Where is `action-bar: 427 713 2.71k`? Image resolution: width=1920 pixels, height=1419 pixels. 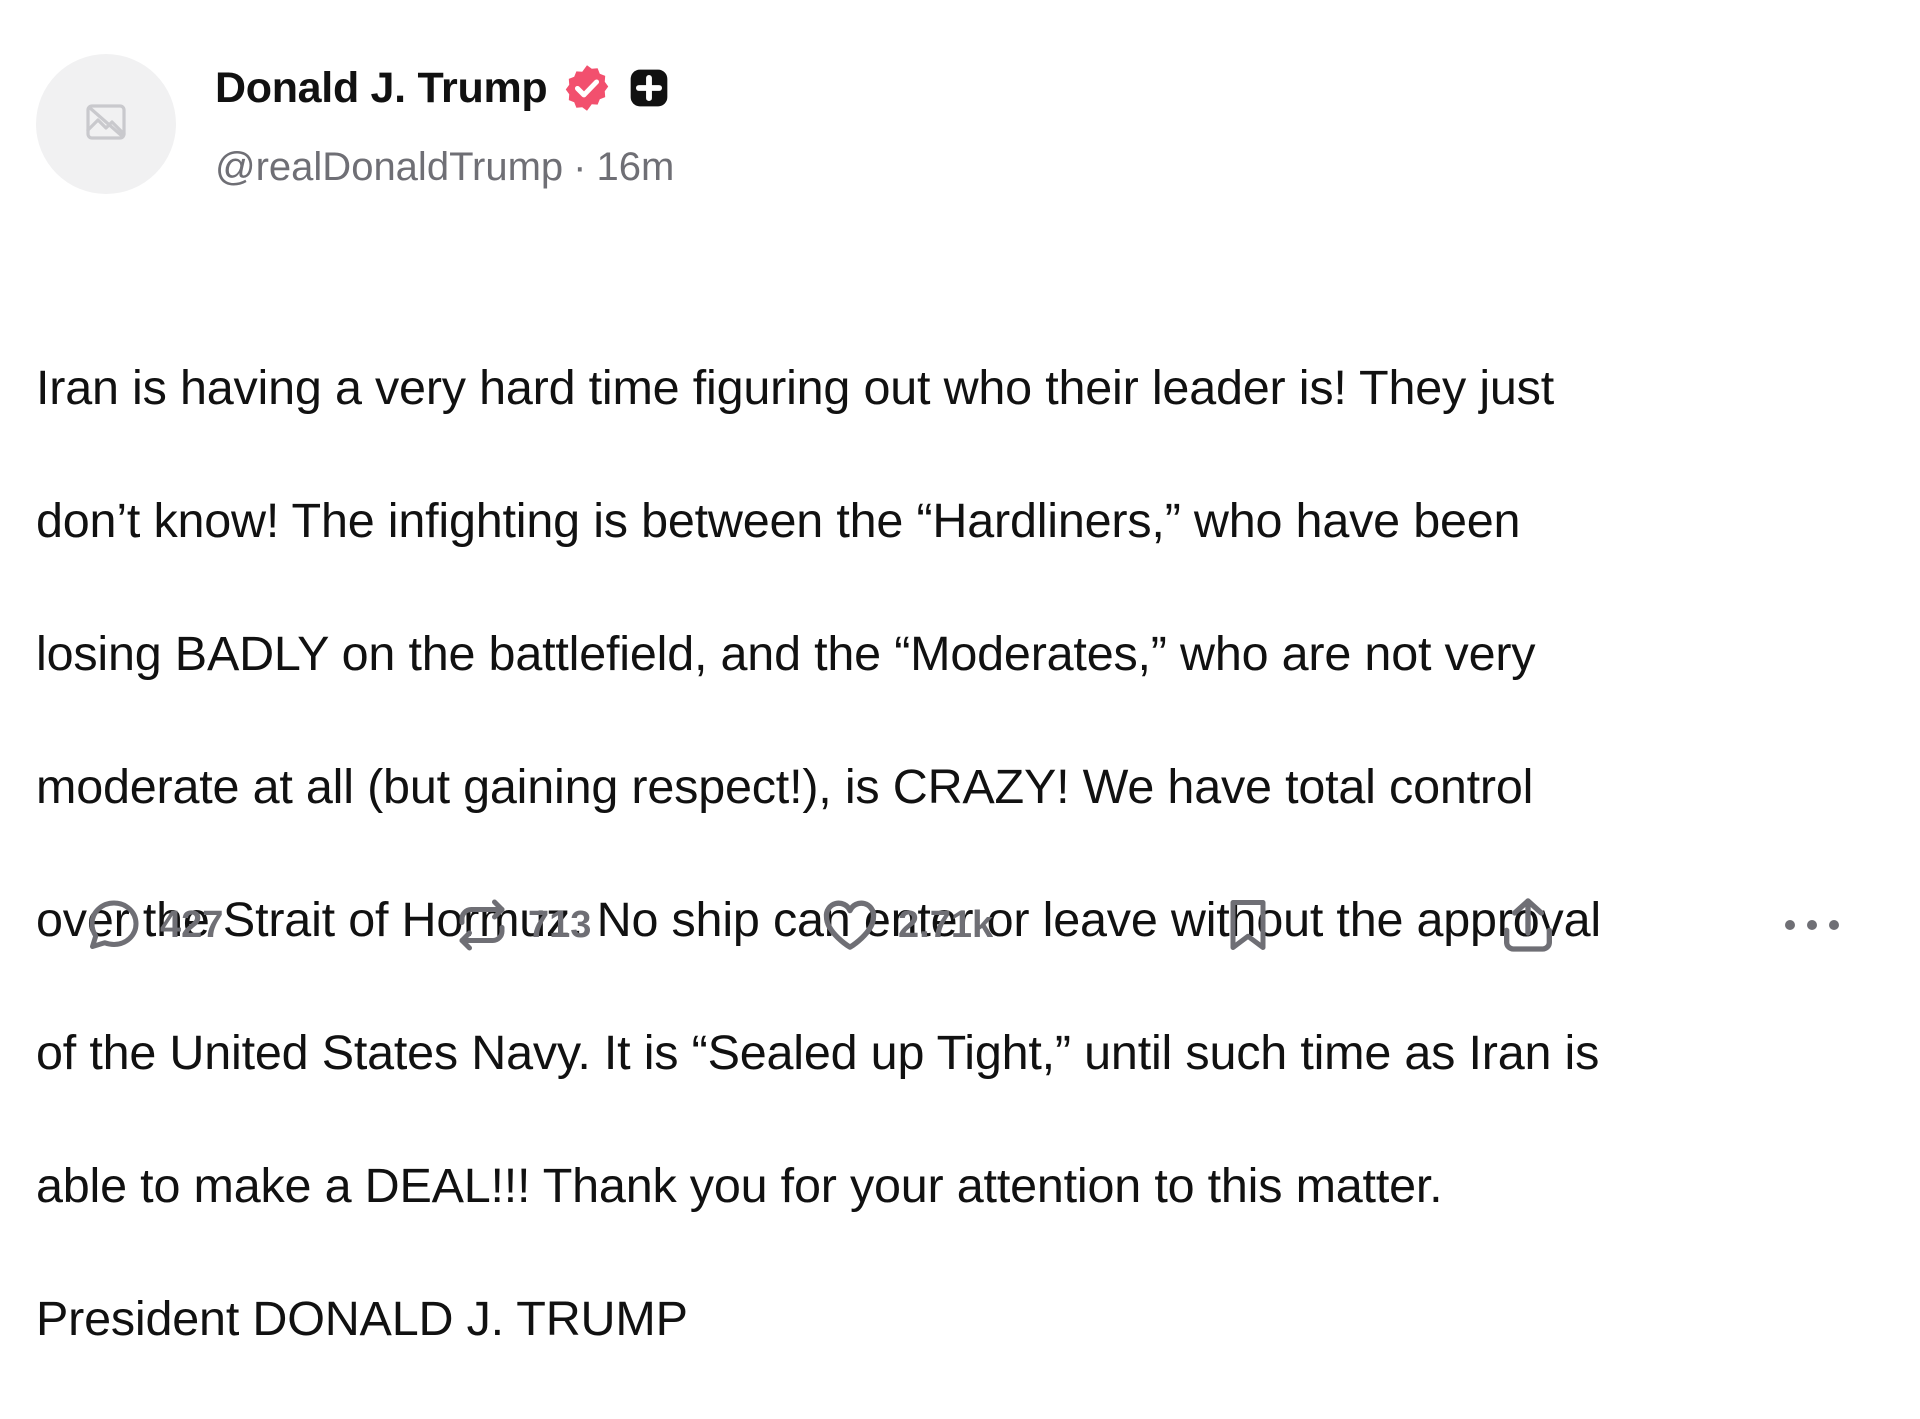
action-bar: 427 713 2.71k is located at coordinates (960, 925).